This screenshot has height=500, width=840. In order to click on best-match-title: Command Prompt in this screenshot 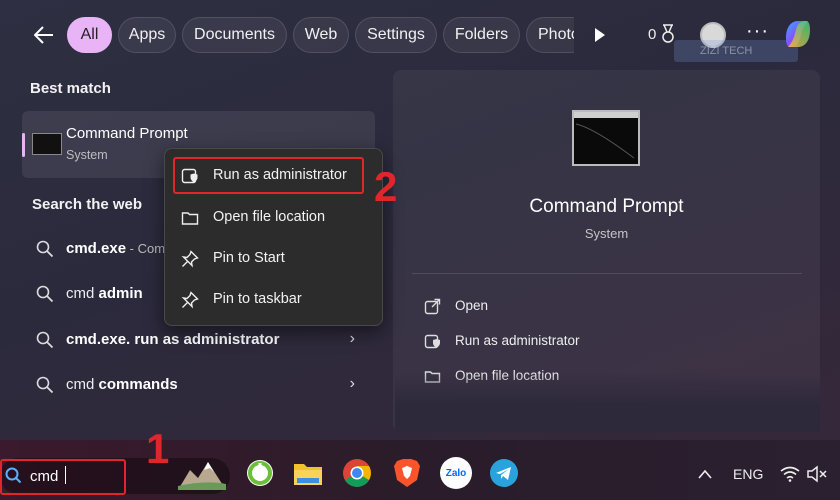, I will do `click(127, 133)`.